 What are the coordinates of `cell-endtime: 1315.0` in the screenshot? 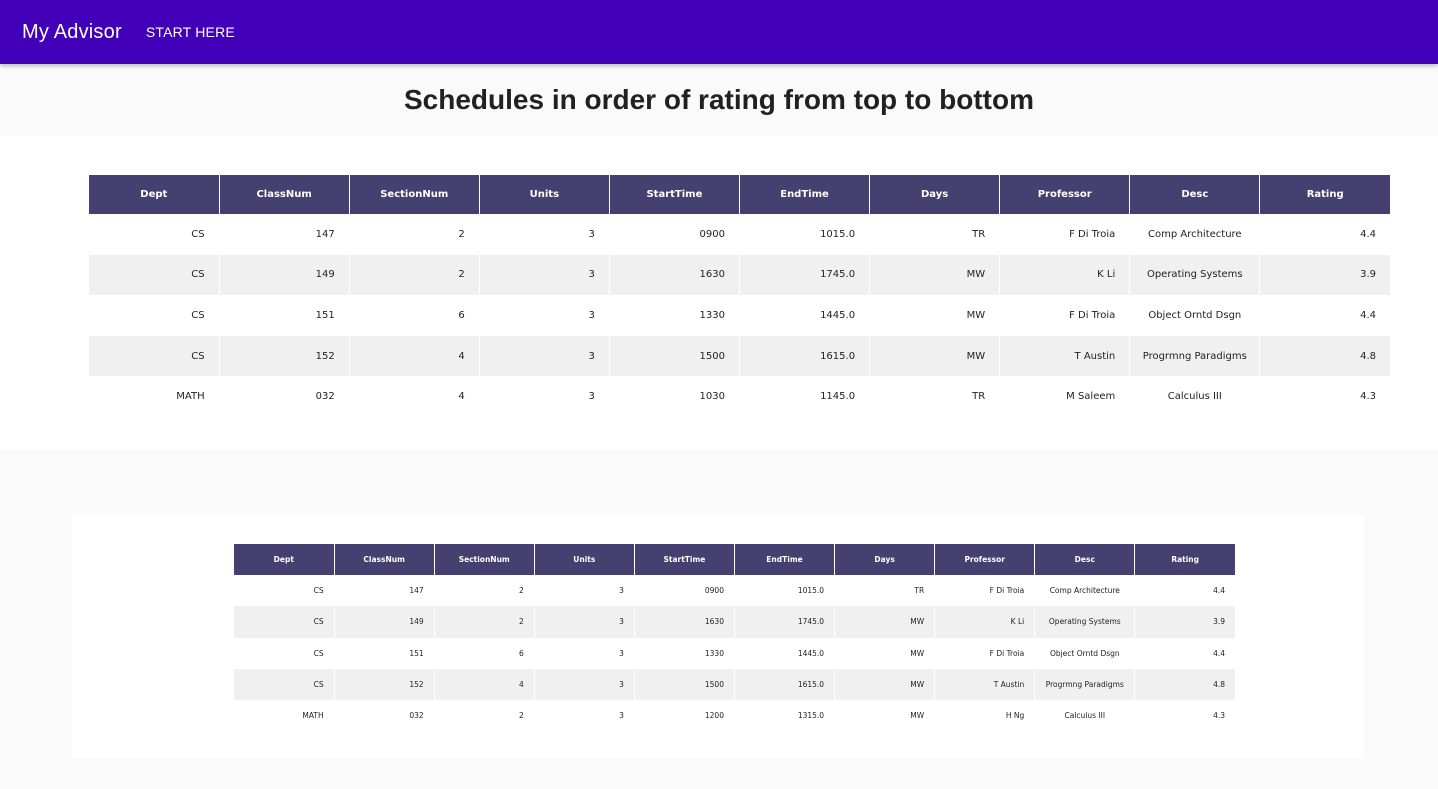 It's located at (785, 716).